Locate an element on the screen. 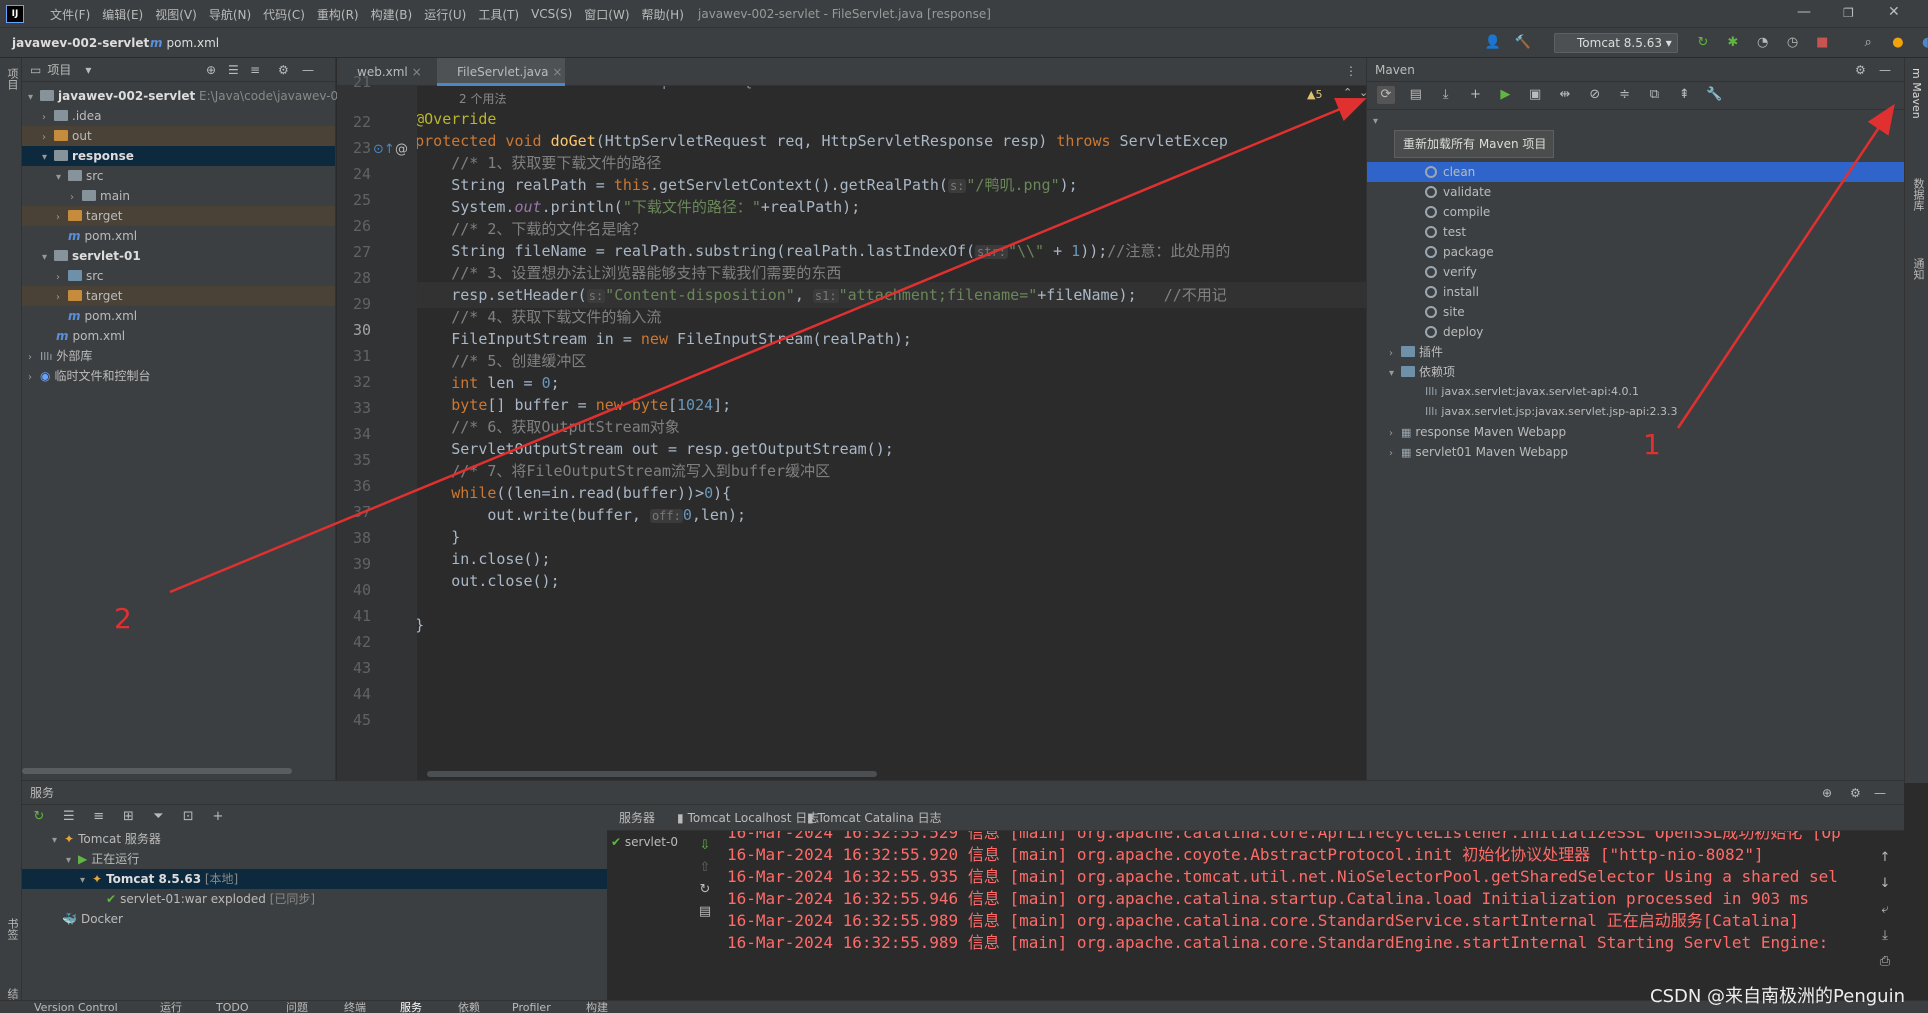 This screenshot has height=1013, width=1928. menu-edit: 编辑(E) is located at coordinates (122, 14).